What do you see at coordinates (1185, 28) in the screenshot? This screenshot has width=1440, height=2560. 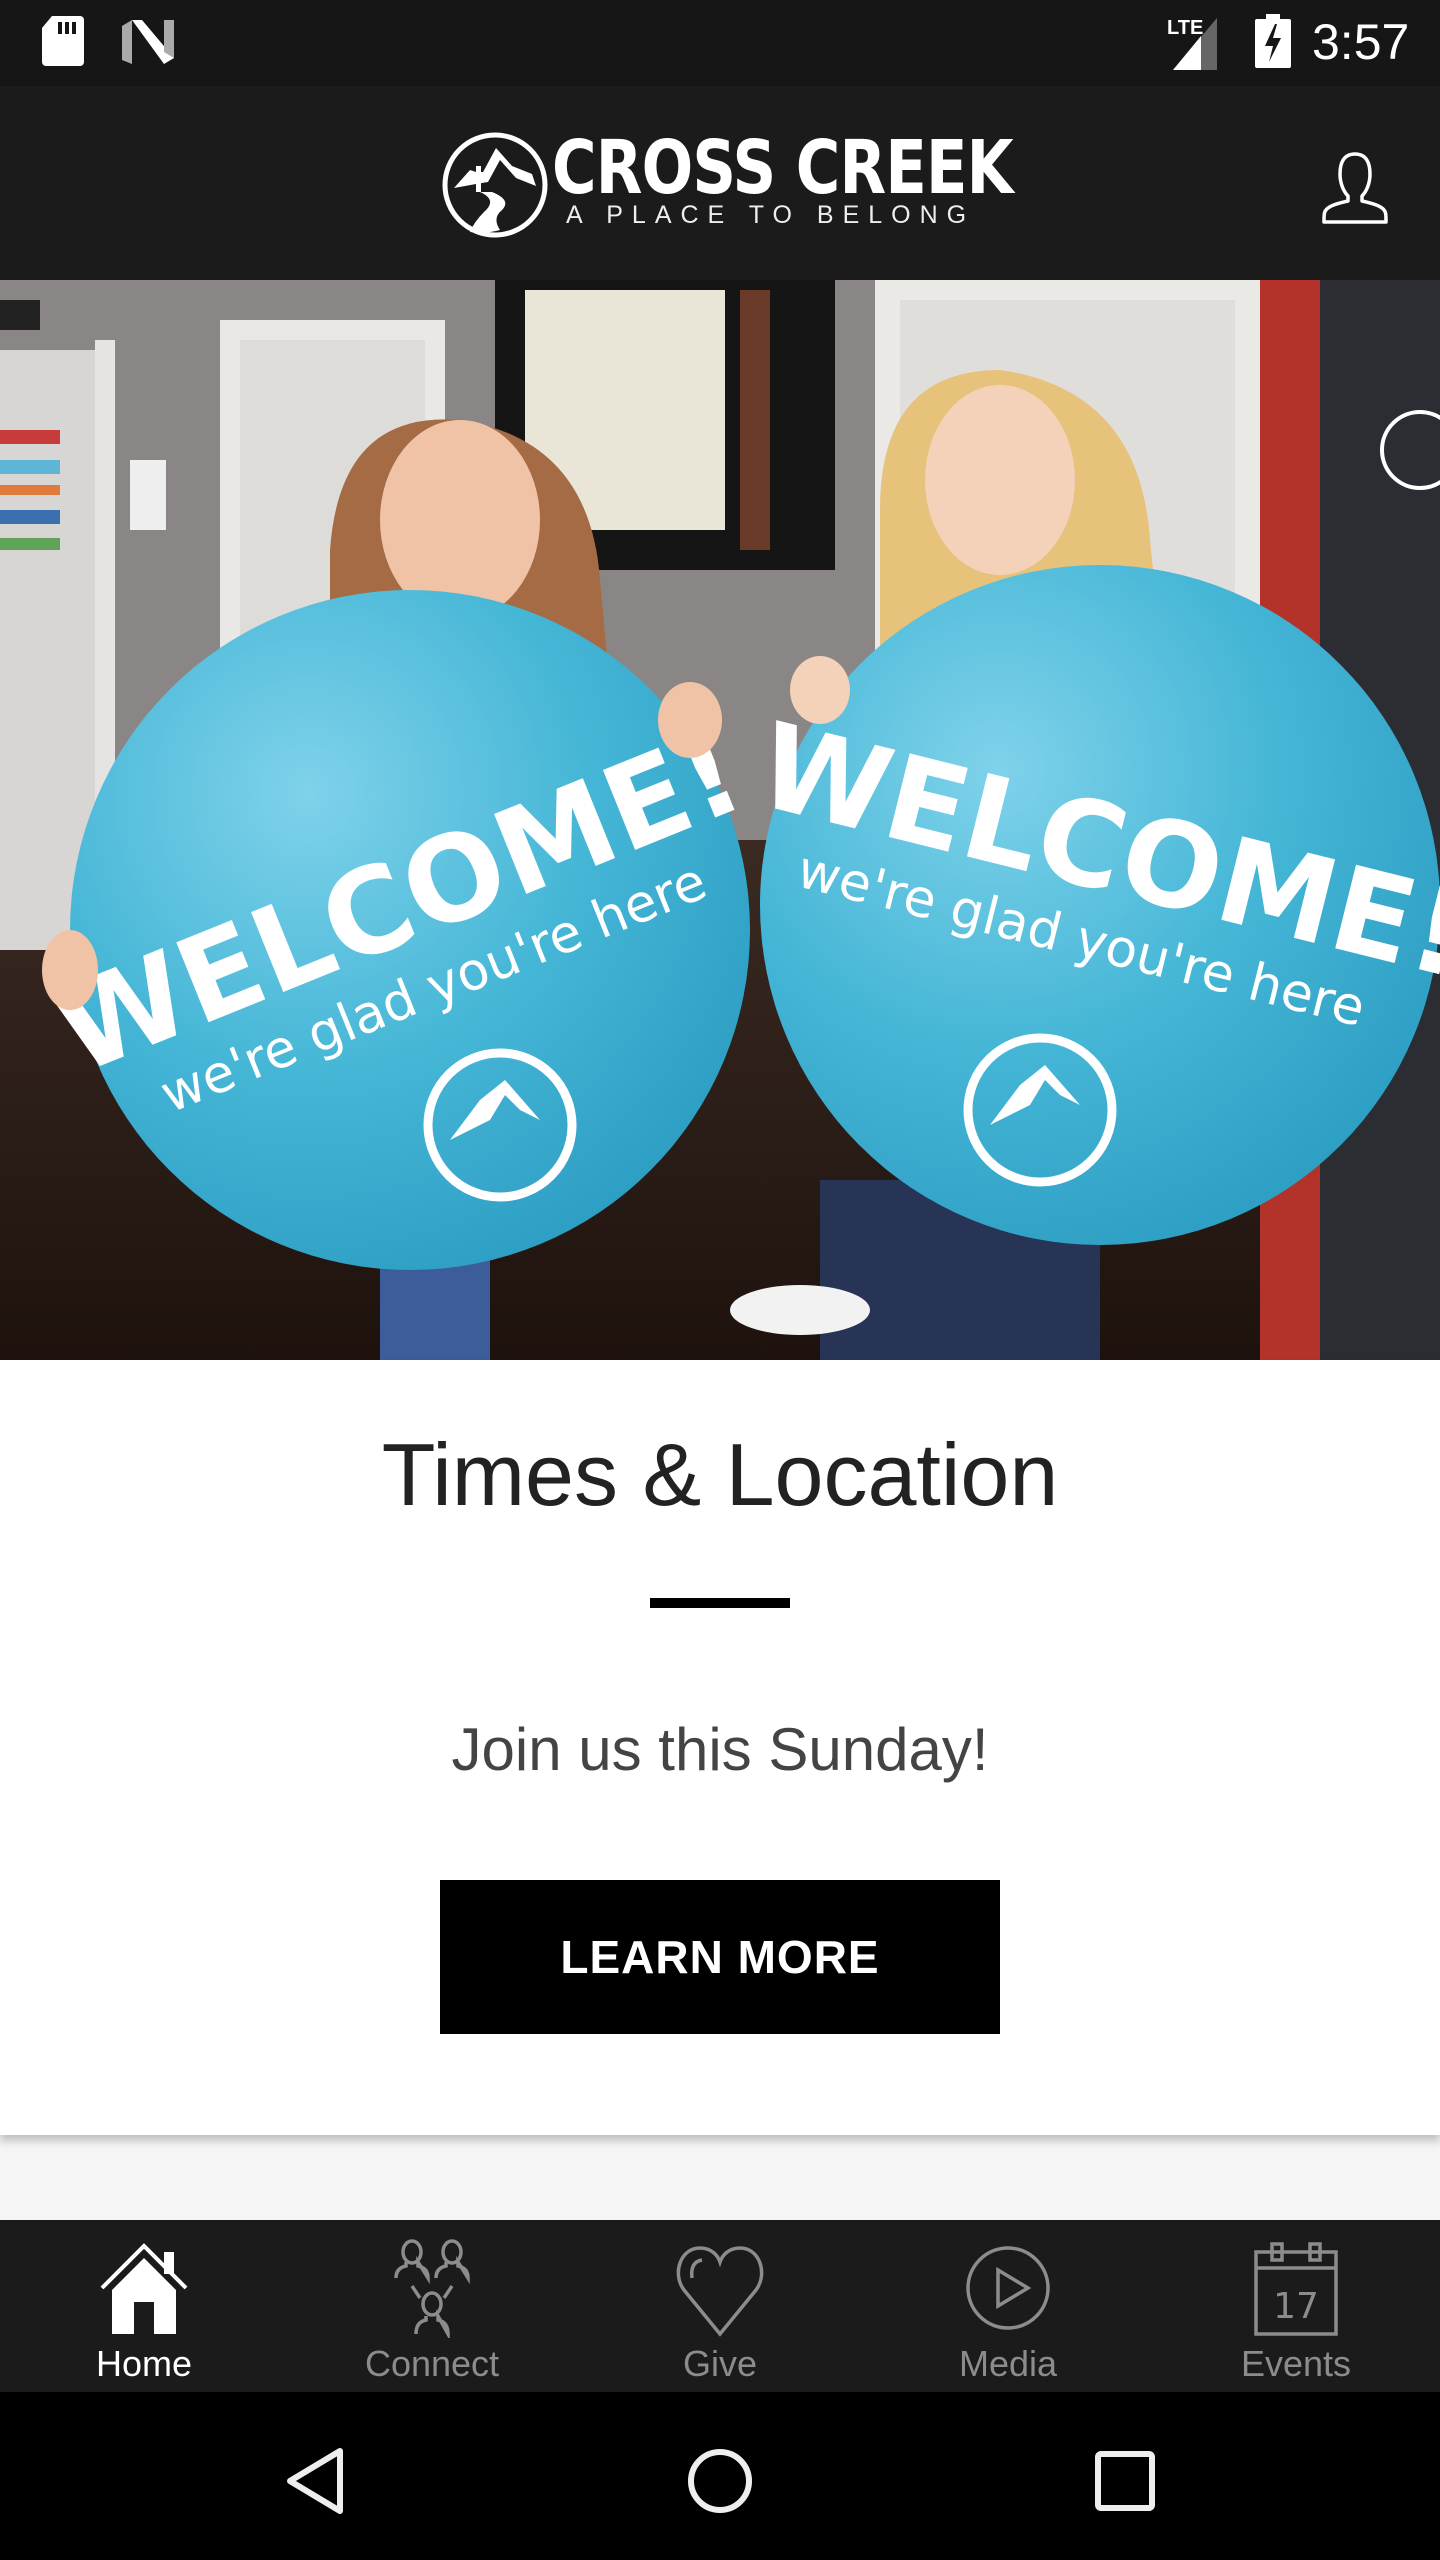 I see `svg-text: LTE` at bounding box center [1185, 28].